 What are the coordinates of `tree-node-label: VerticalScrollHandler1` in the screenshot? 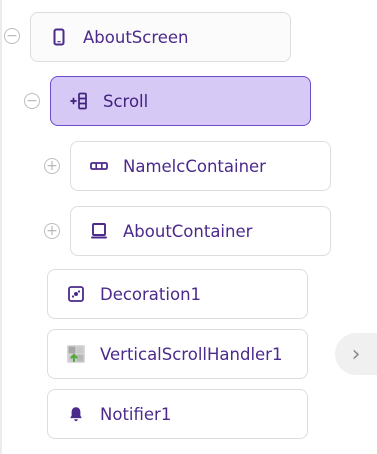 It's located at (191, 354).